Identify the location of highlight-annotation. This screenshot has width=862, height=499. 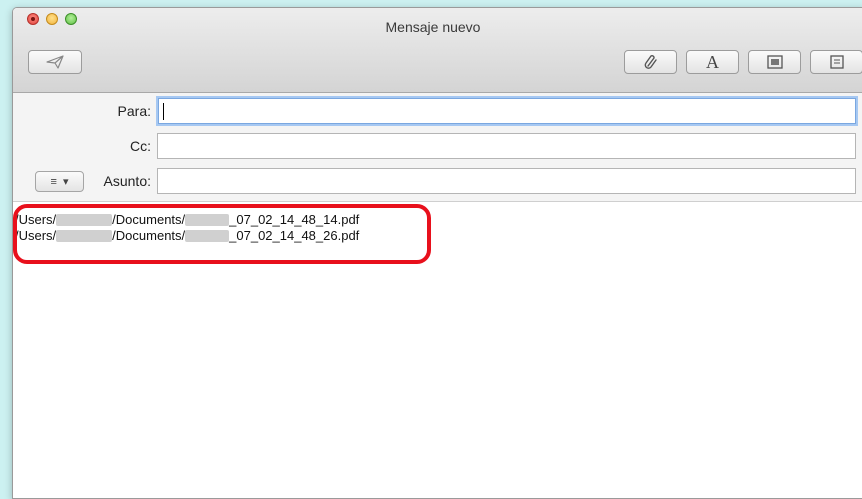
(222, 234).